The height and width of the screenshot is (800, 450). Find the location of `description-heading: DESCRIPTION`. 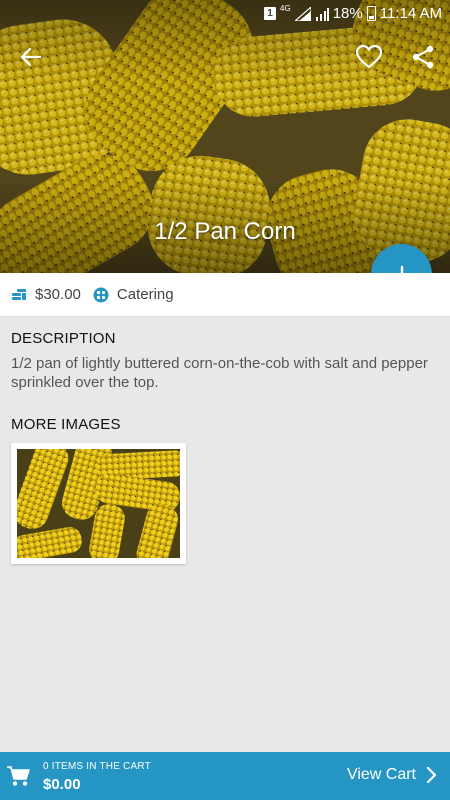

description-heading: DESCRIPTION is located at coordinates (63, 338).